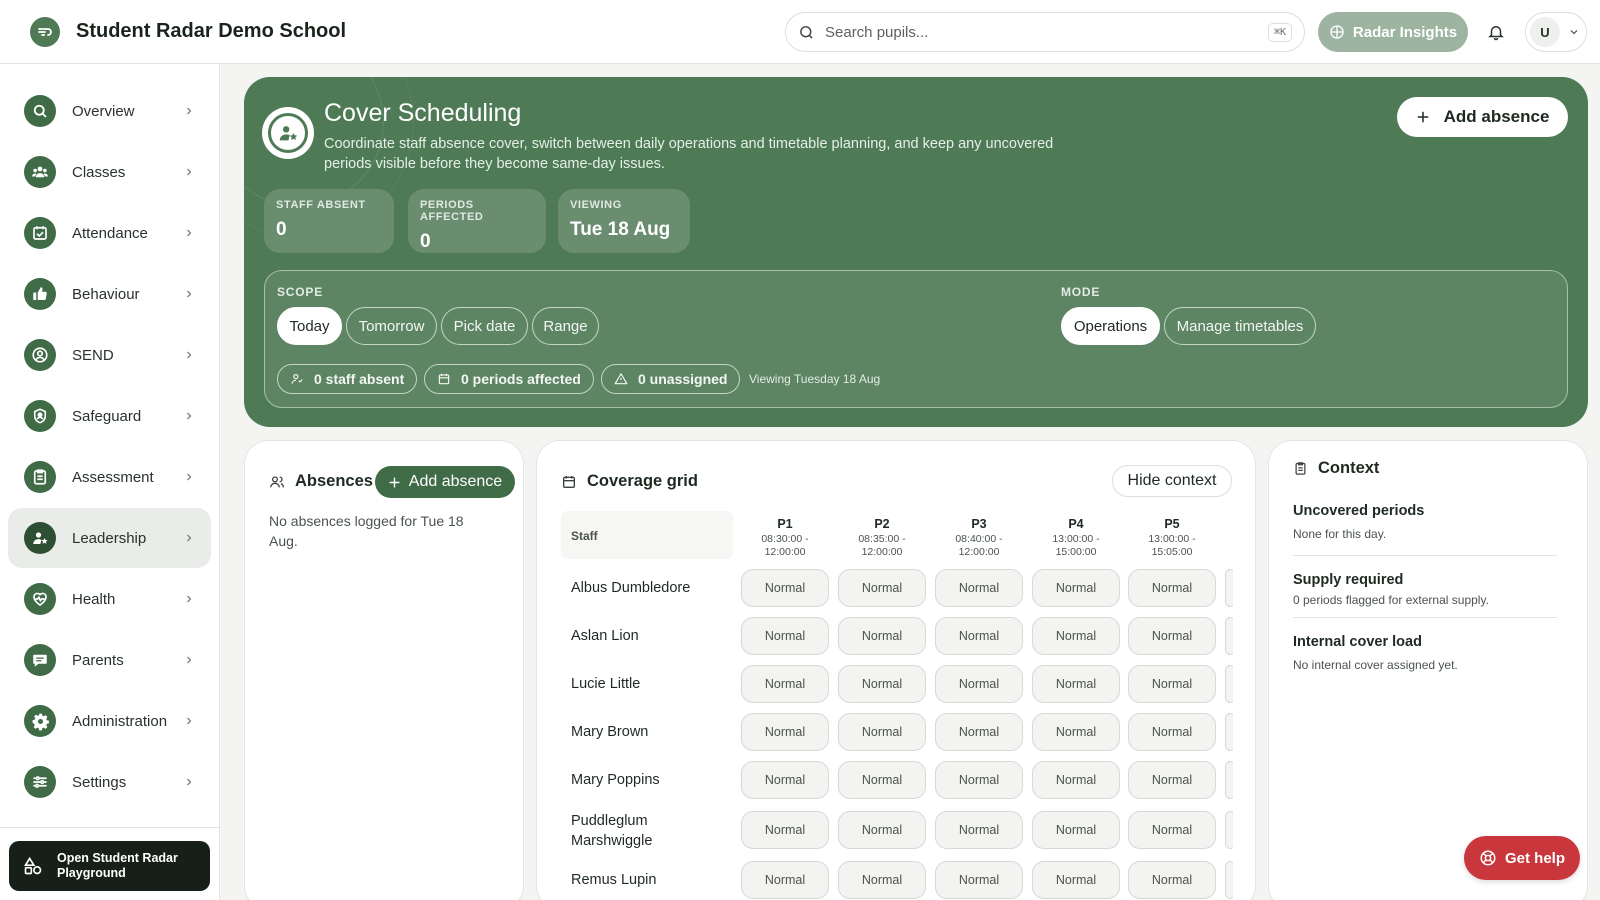  I want to click on period-header-p2: P2 08:35:00 - 12:00:00, so click(882, 538).